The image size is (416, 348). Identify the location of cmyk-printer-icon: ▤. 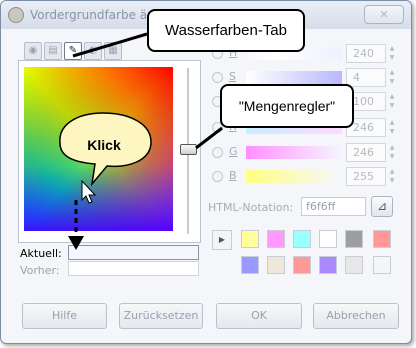
(53, 50).